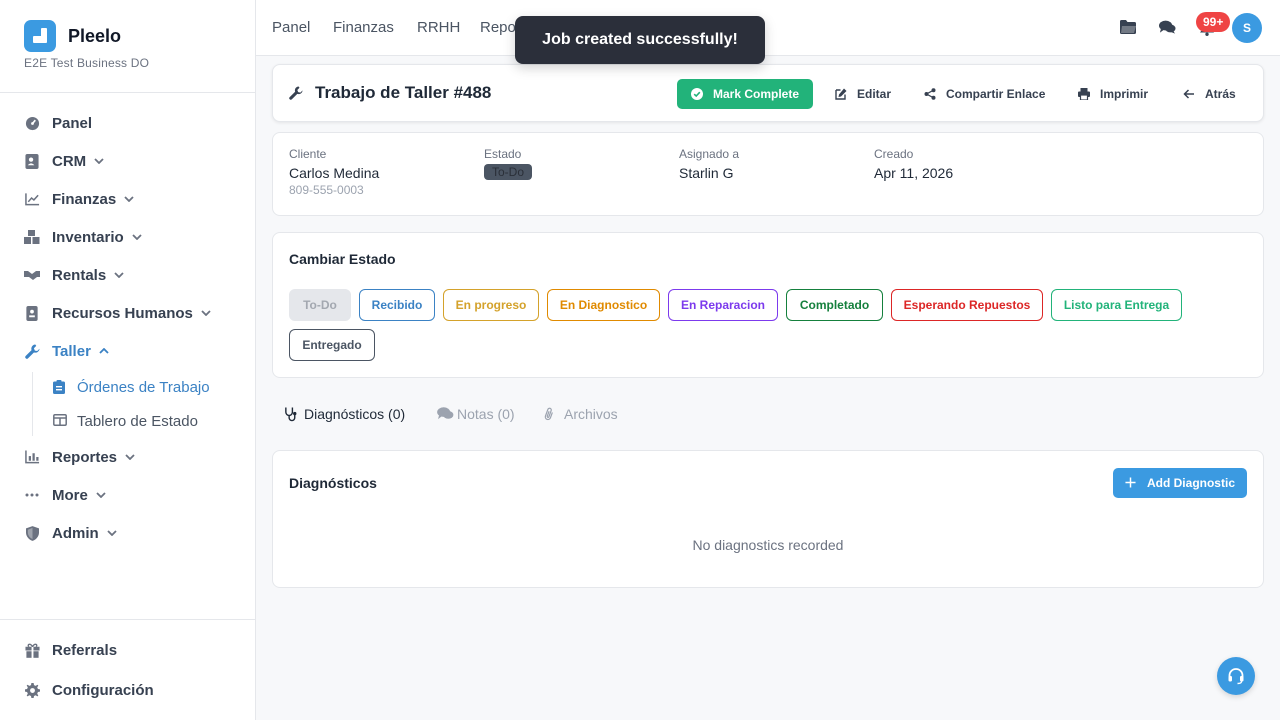  What do you see at coordinates (89, 690) in the screenshot?
I see `sidebar-item-configuracion: Configuración` at bounding box center [89, 690].